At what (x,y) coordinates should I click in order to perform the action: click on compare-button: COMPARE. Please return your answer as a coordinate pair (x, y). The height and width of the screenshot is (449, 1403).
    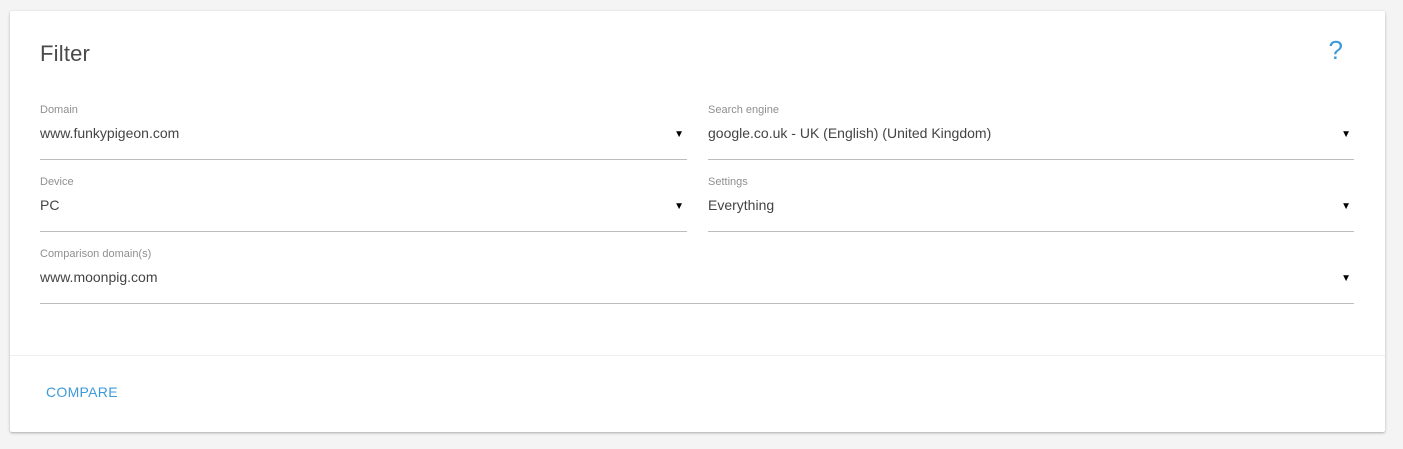
    Looking at the image, I should click on (82, 392).